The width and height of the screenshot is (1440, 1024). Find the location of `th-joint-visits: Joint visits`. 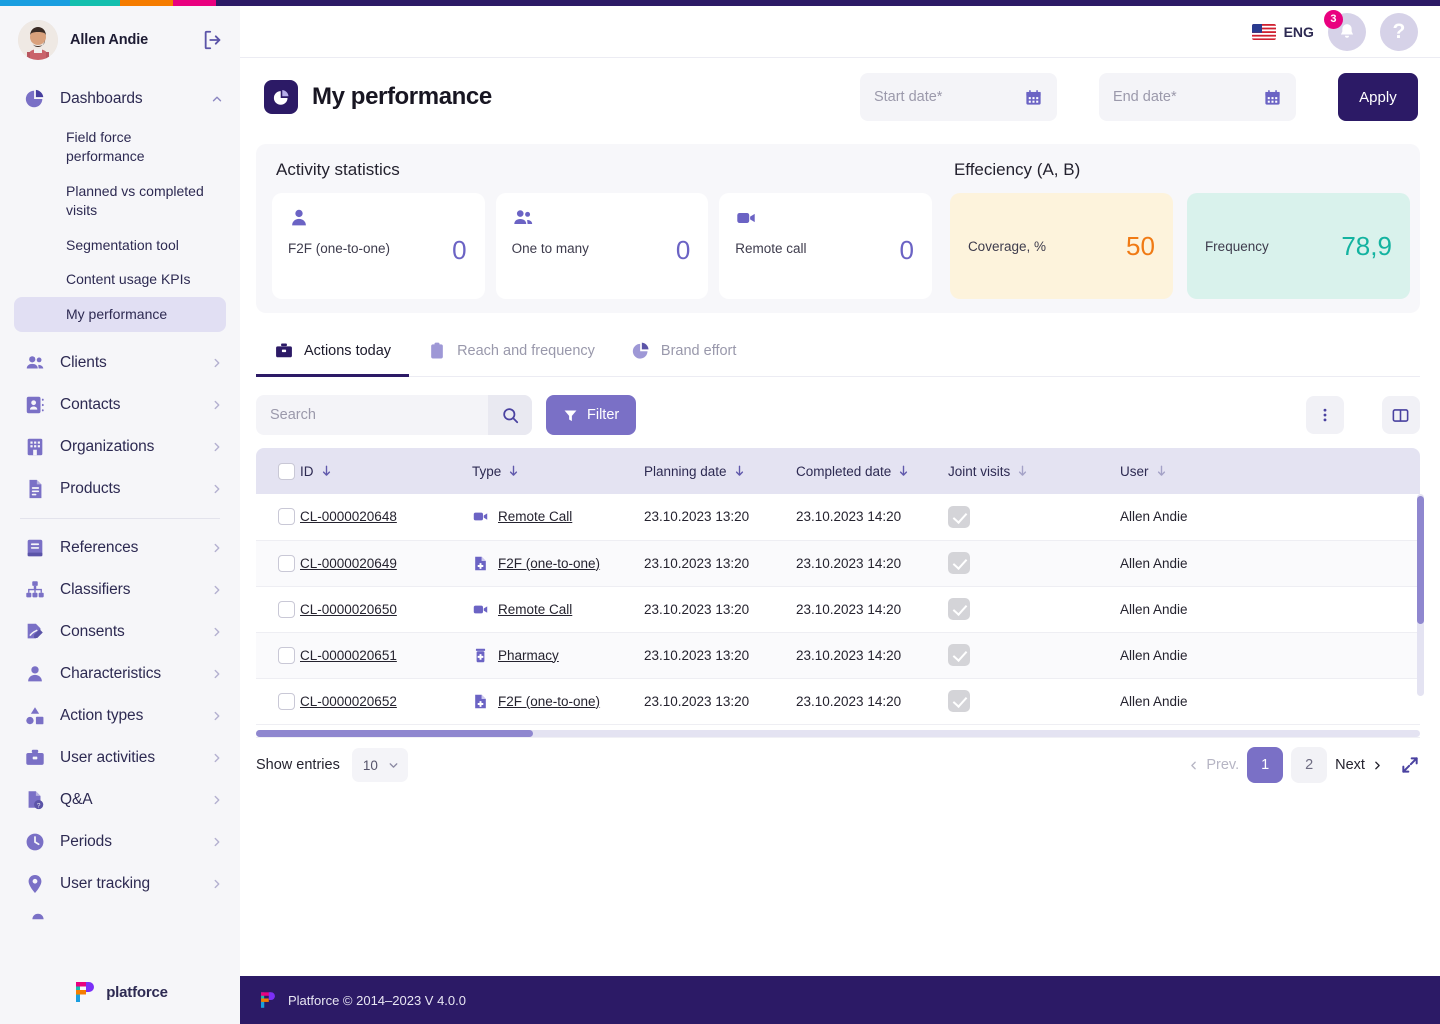

th-joint-visits: Joint visits is located at coordinates (1034, 471).